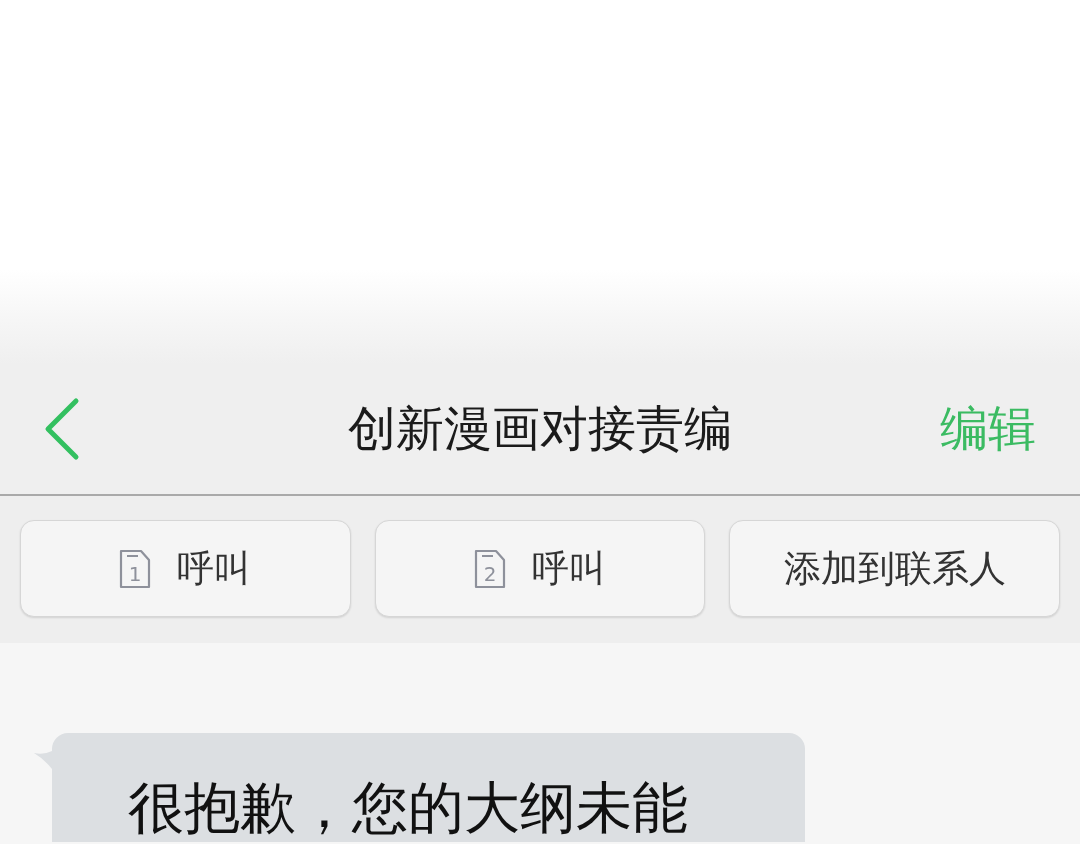 The height and width of the screenshot is (844, 1080). I want to click on sim-card-icon: 1, so click(135, 568).